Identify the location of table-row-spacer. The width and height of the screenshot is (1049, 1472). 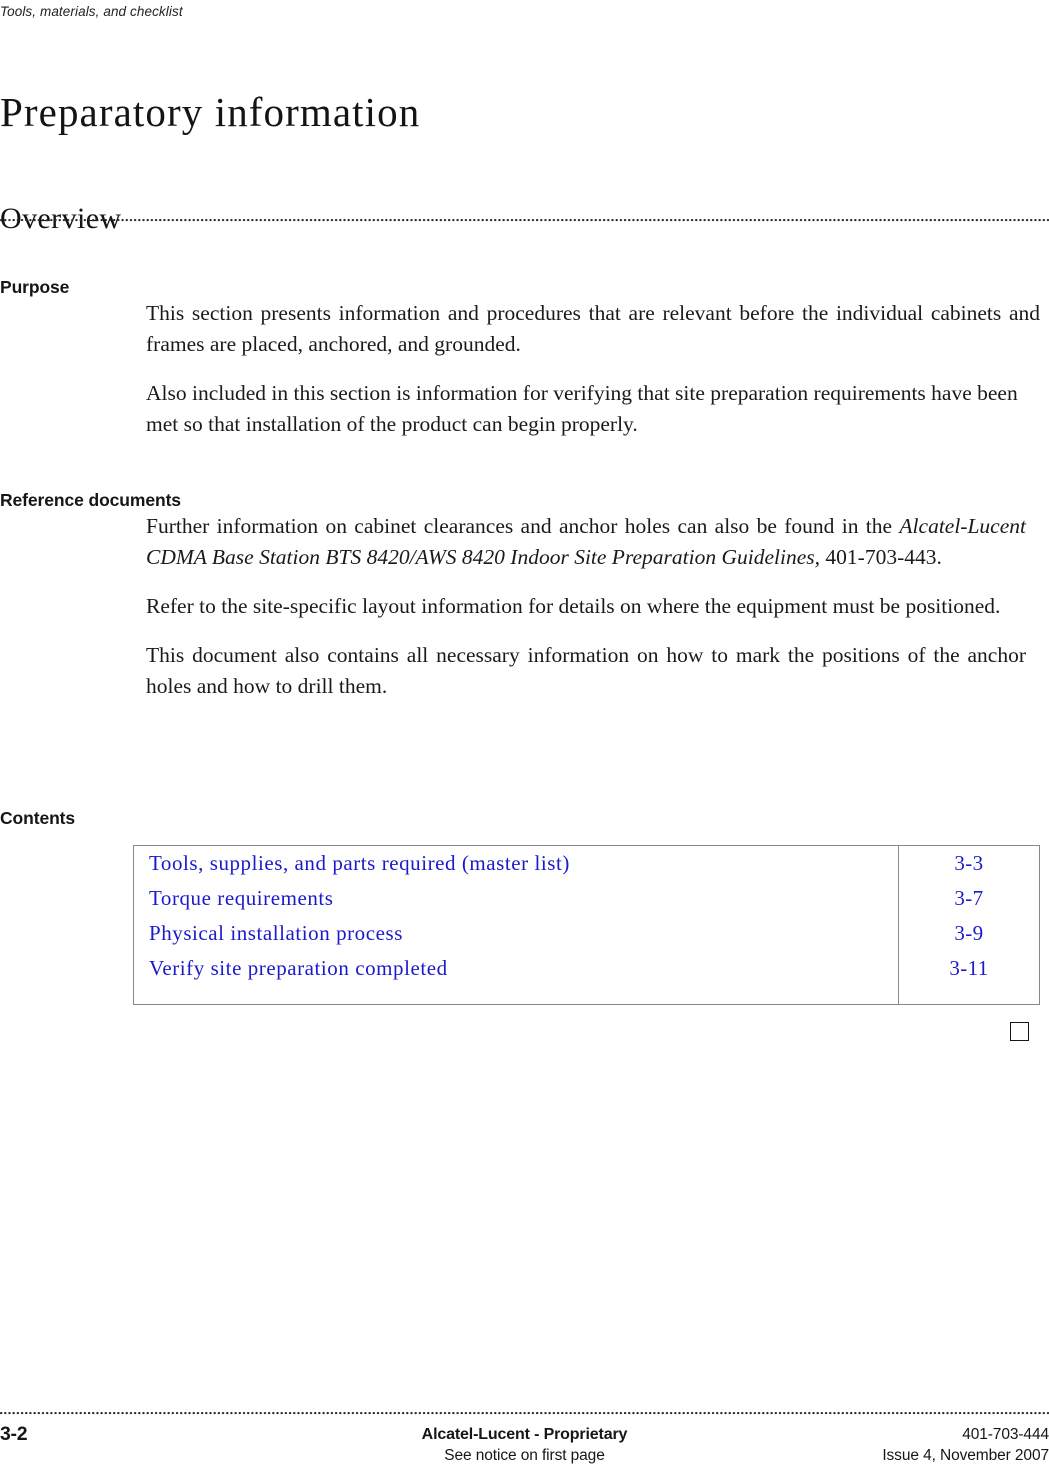
(586, 995).